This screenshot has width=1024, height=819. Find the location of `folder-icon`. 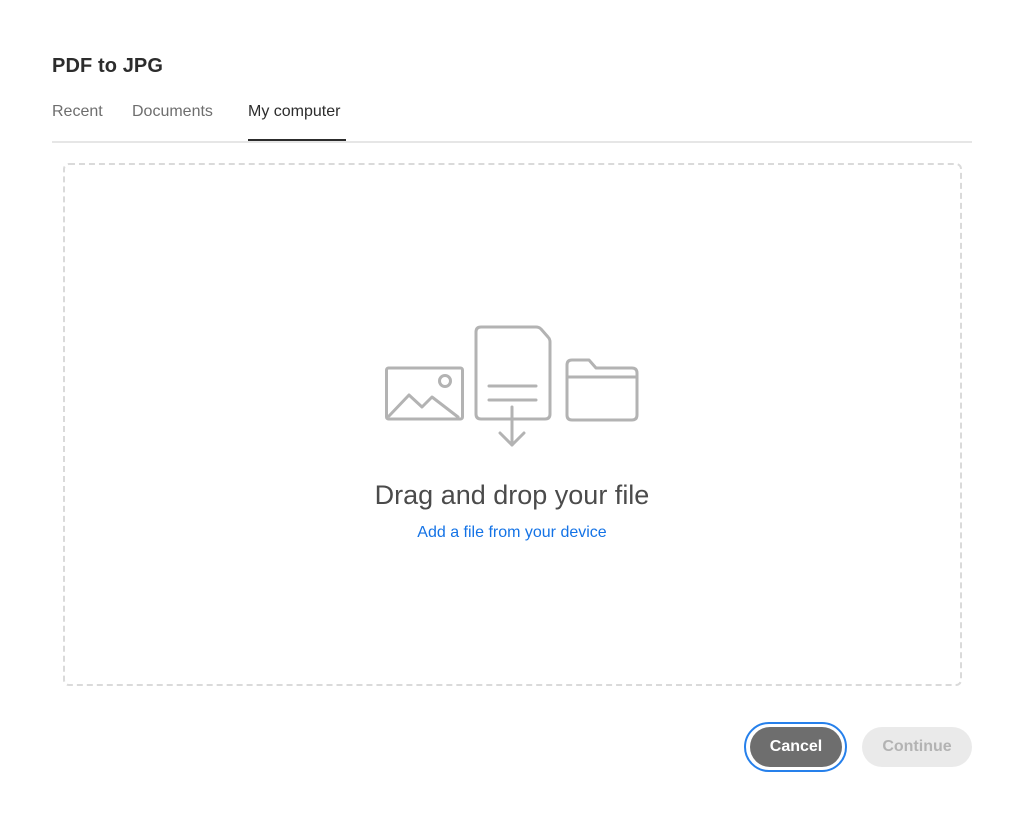

folder-icon is located at coordinates (602, 390).